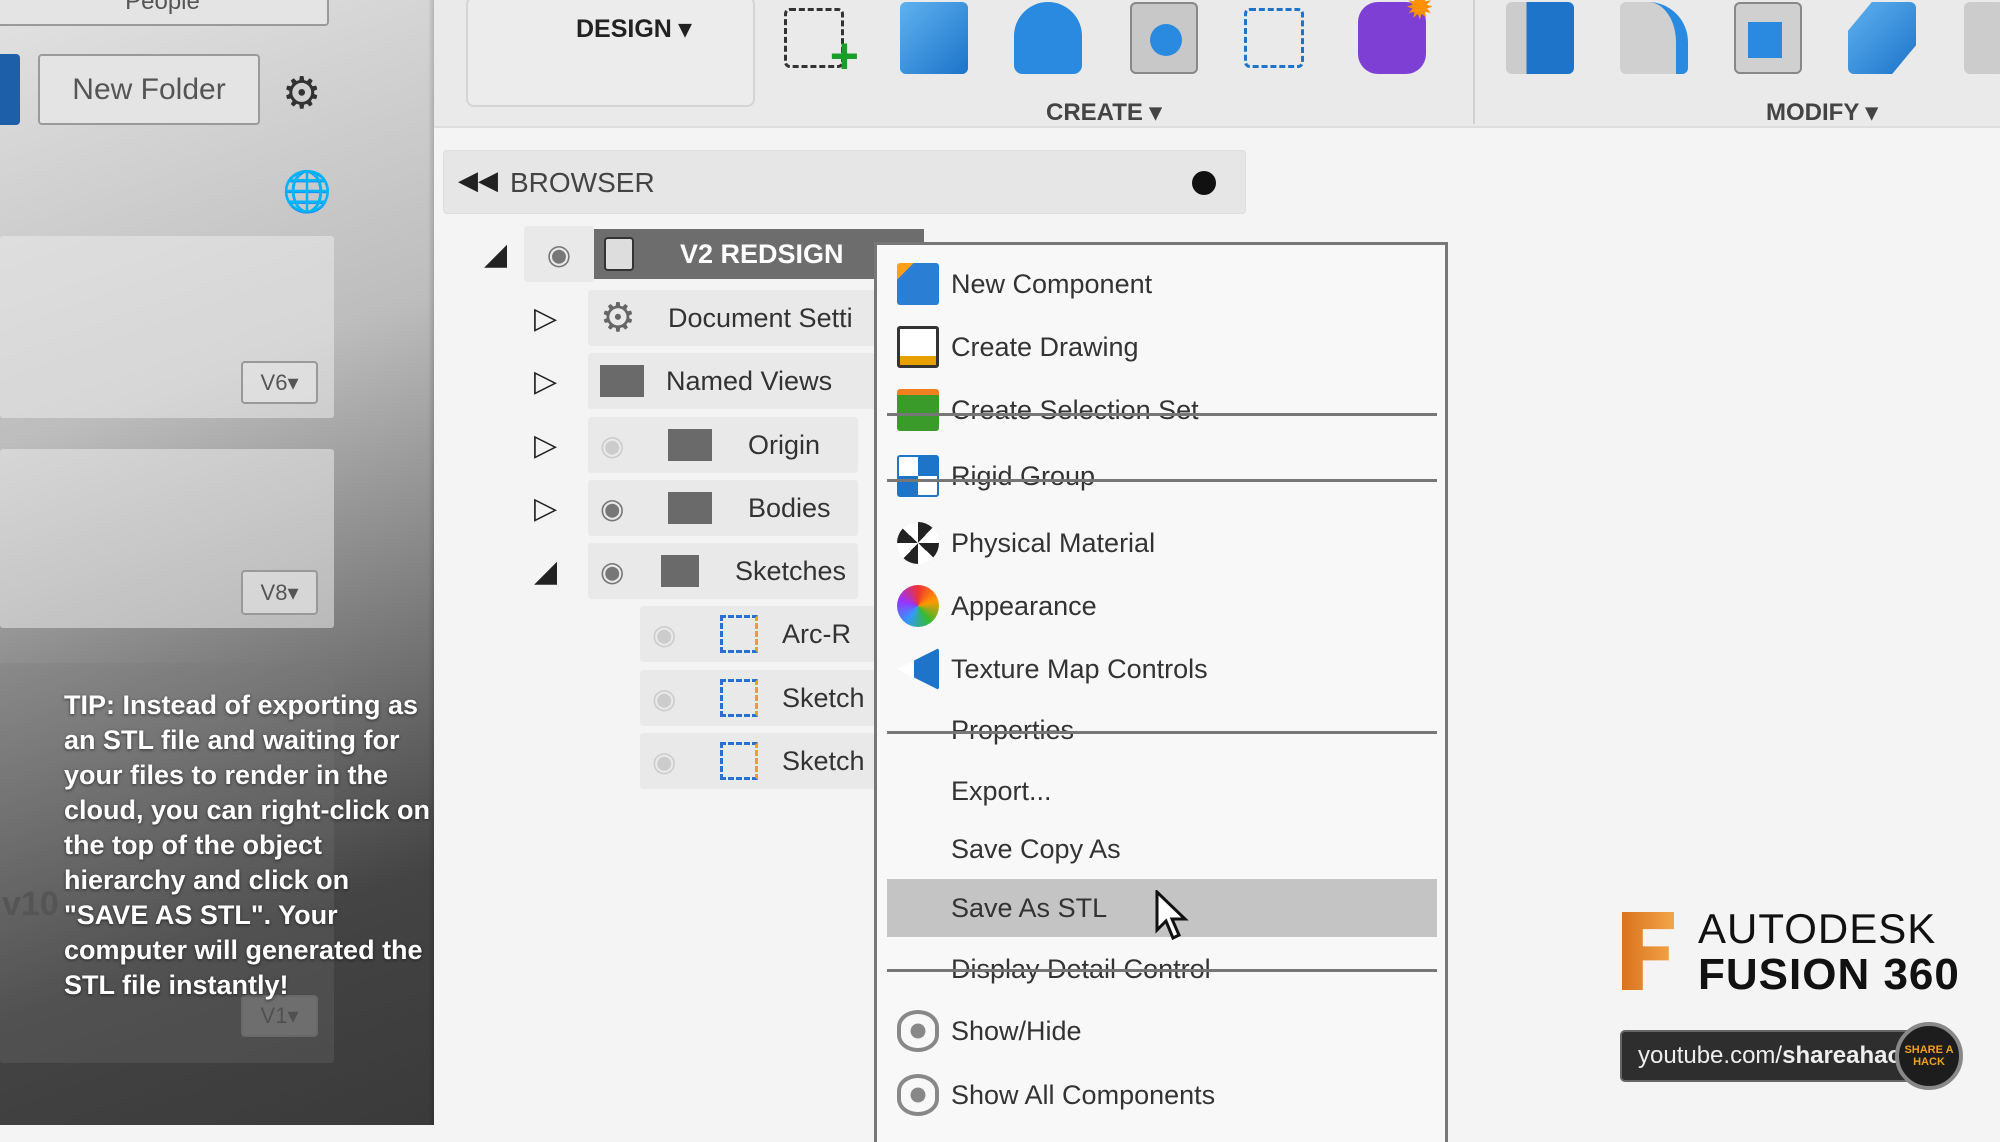 The height and width of the screenshot is (1142, 2000). What do you see at coordinates (918, 669) in the screenshot?
I see `texture-map-icon` at bounding box center [918, 669].